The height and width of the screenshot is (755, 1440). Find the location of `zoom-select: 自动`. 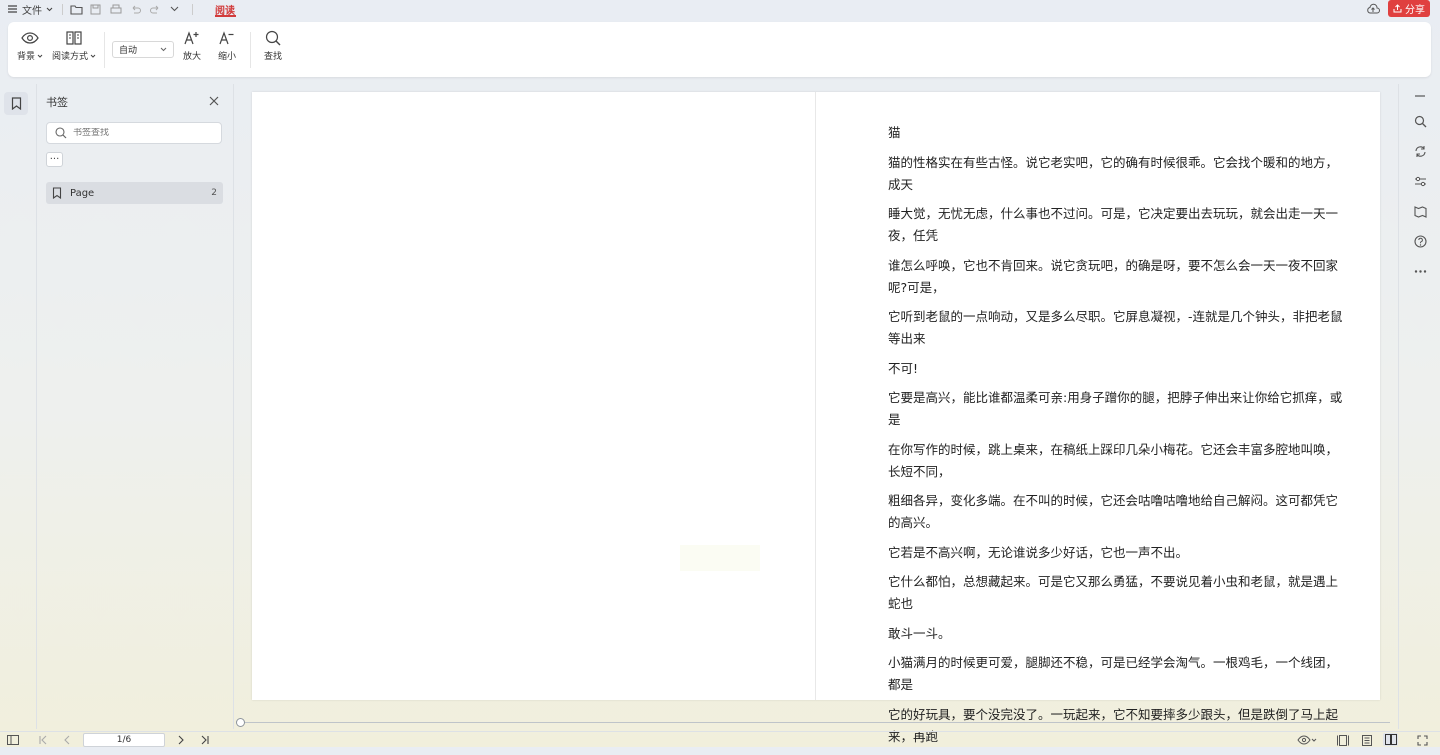

zoom-select: 自动 is located at coordinates (143, 49).